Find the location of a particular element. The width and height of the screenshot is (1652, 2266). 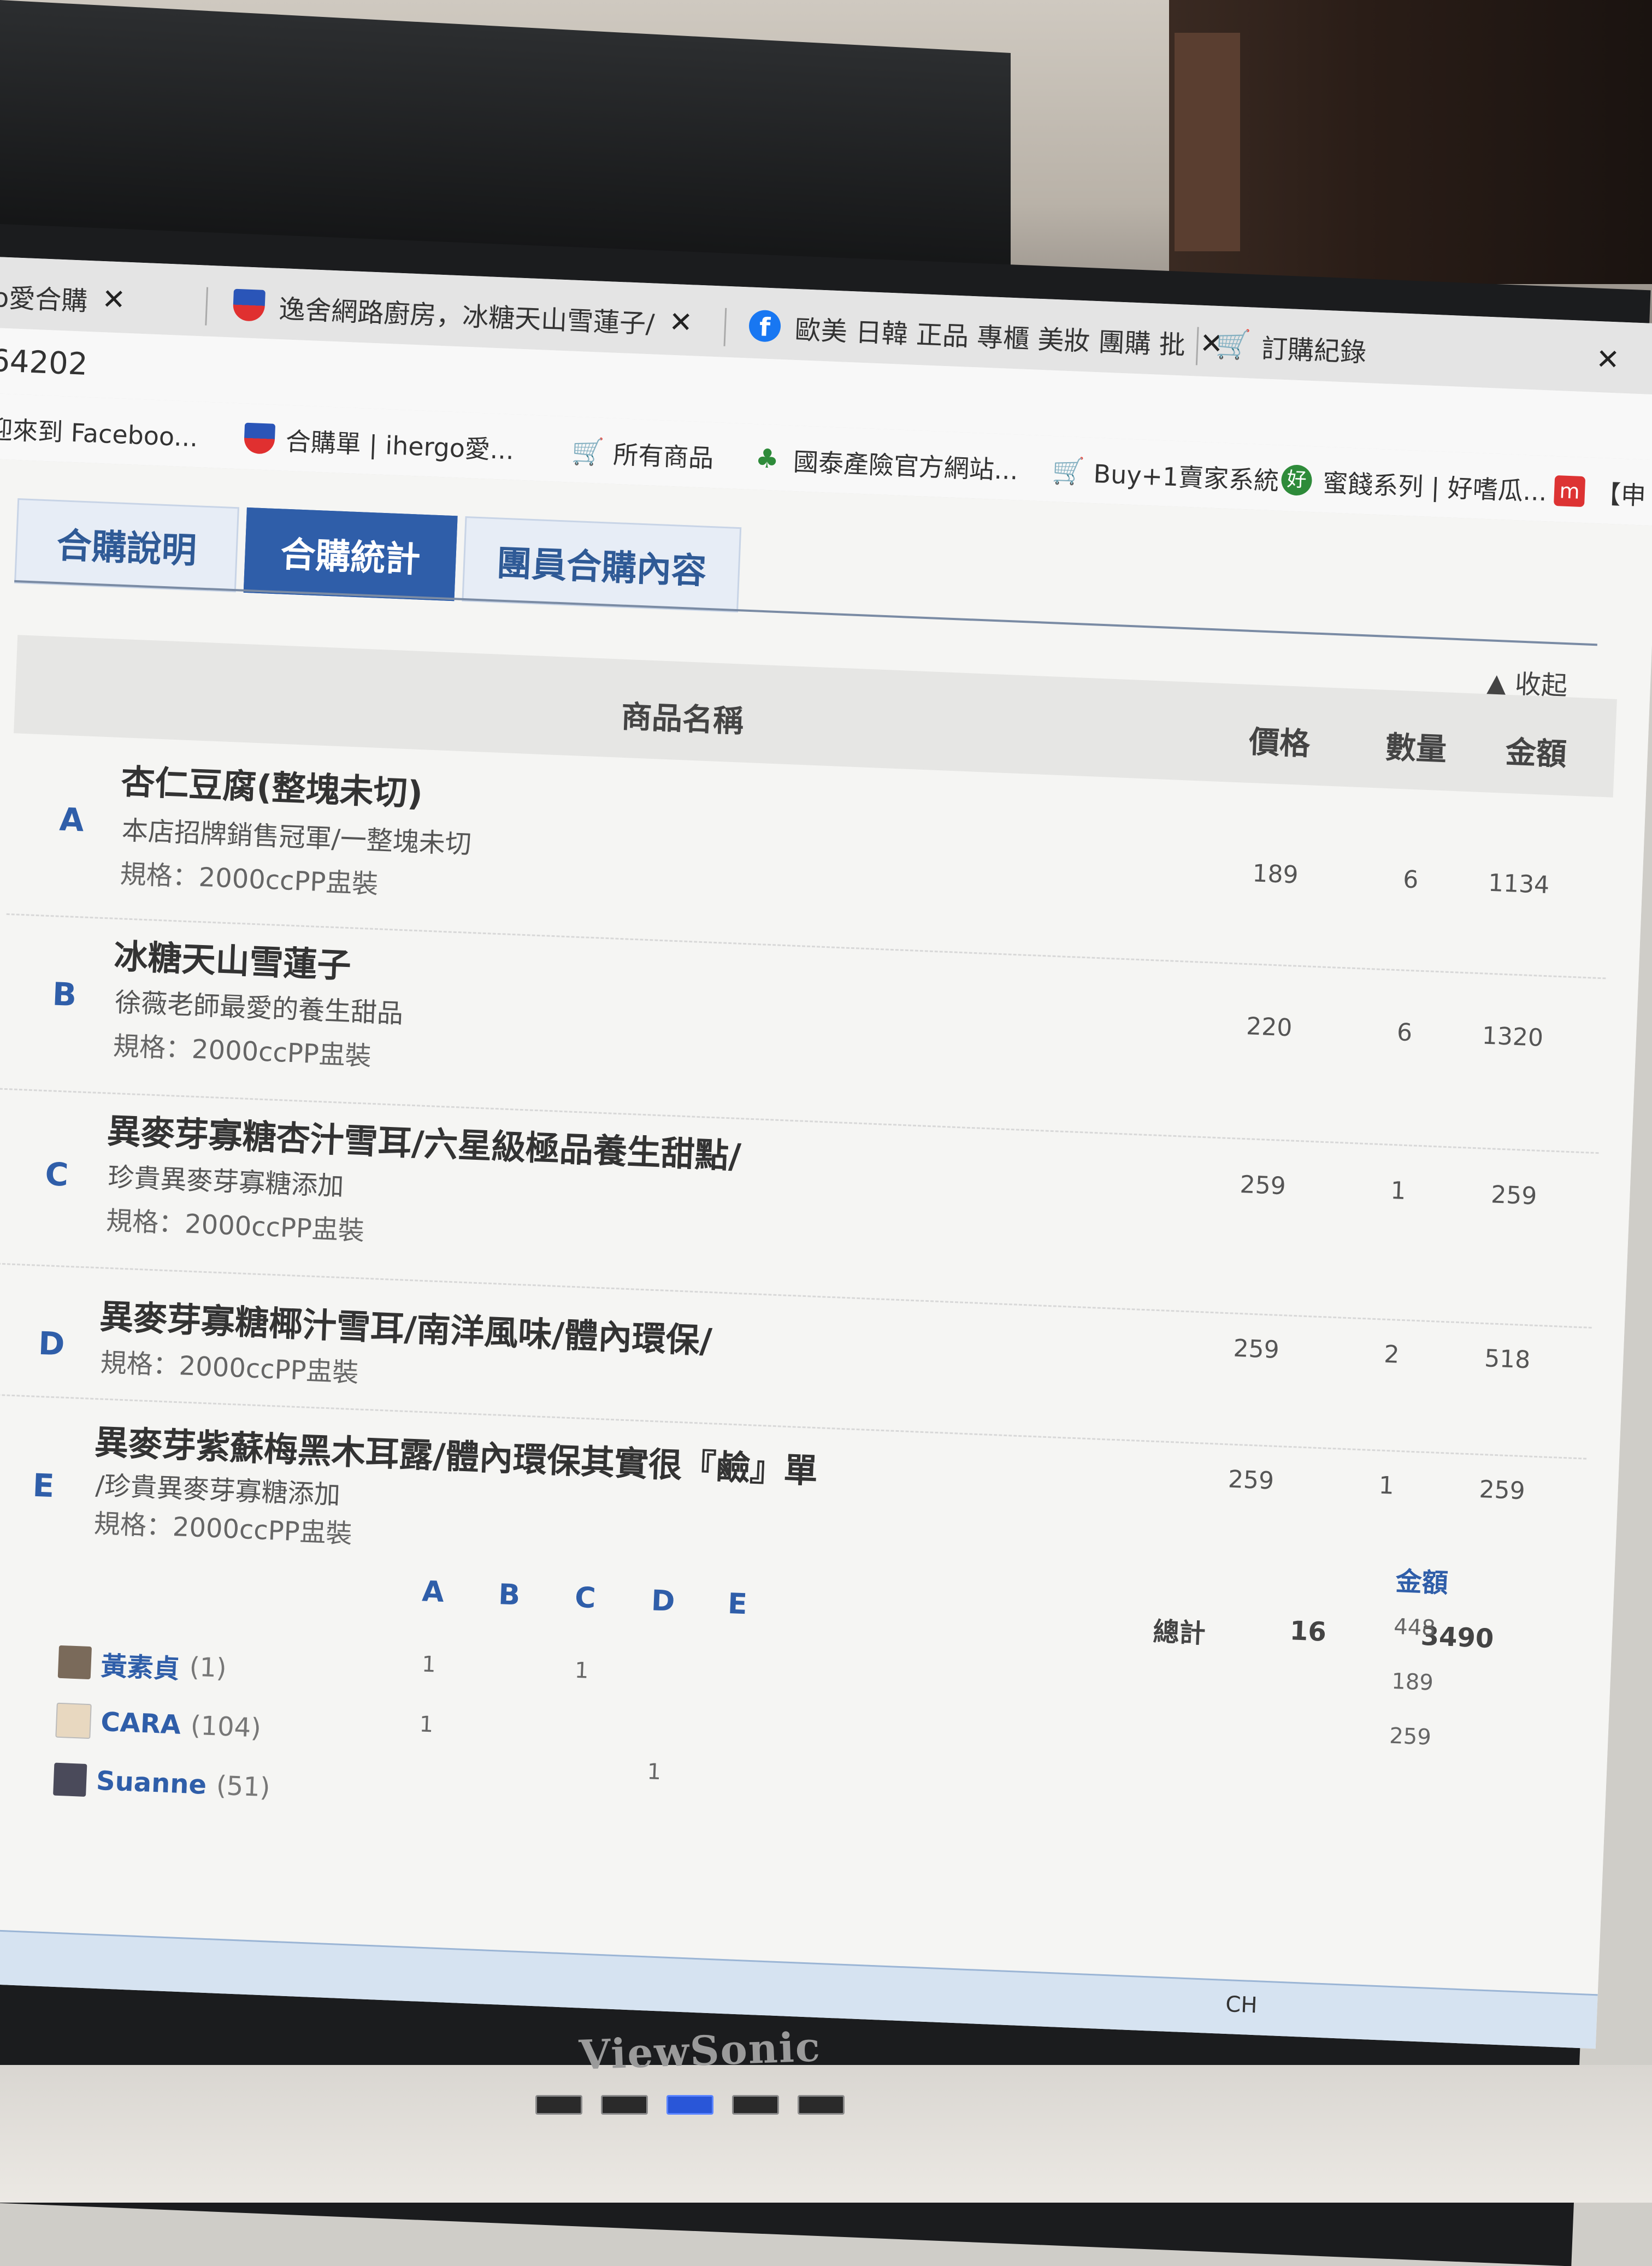

header-qty: 數量 is located at coordinates (1416, 749).